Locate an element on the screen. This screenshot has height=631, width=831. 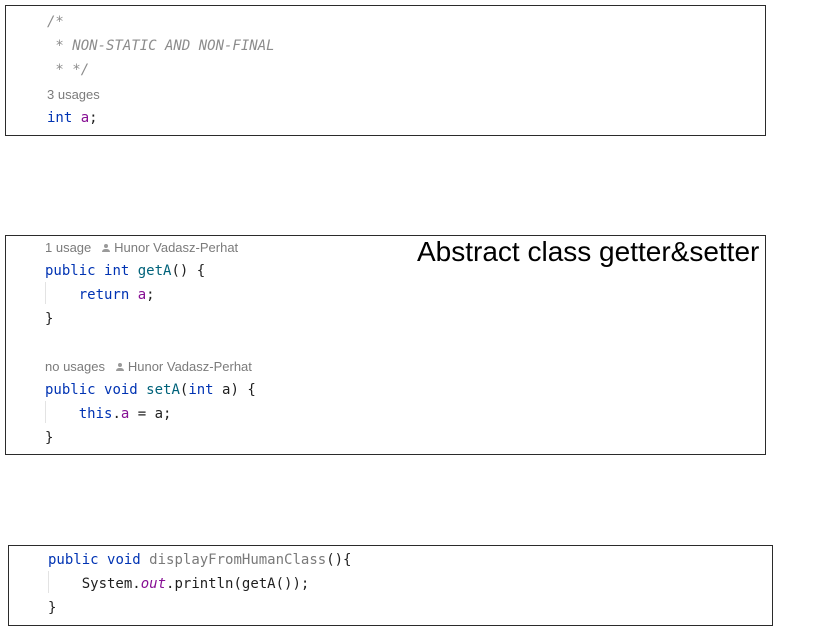
getter-close-brace: } is located at coordinates (49, 319).